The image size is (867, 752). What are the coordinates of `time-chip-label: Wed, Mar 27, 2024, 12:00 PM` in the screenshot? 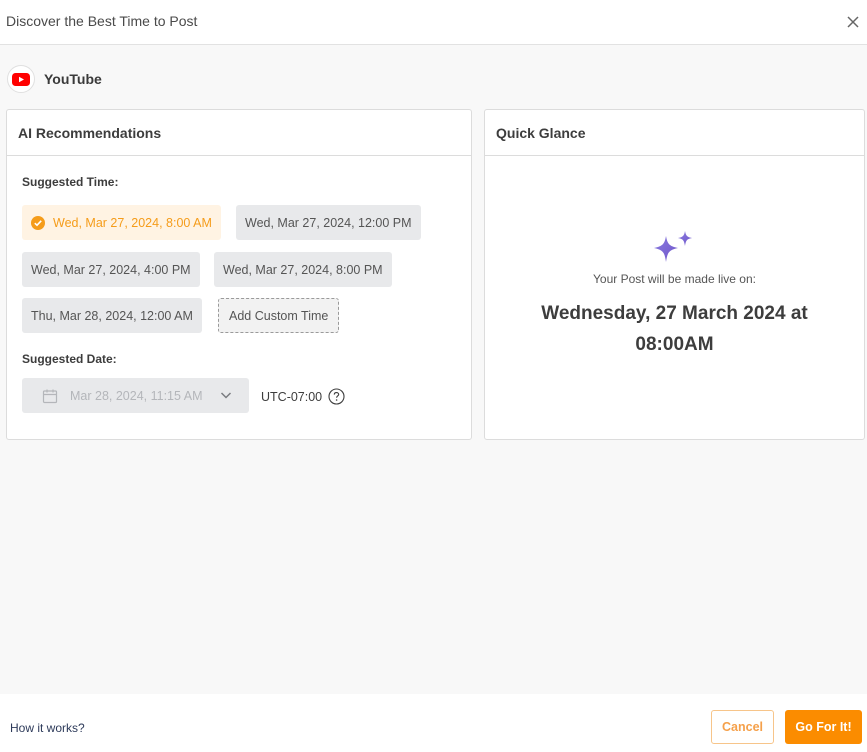 It's located at (328, 222).